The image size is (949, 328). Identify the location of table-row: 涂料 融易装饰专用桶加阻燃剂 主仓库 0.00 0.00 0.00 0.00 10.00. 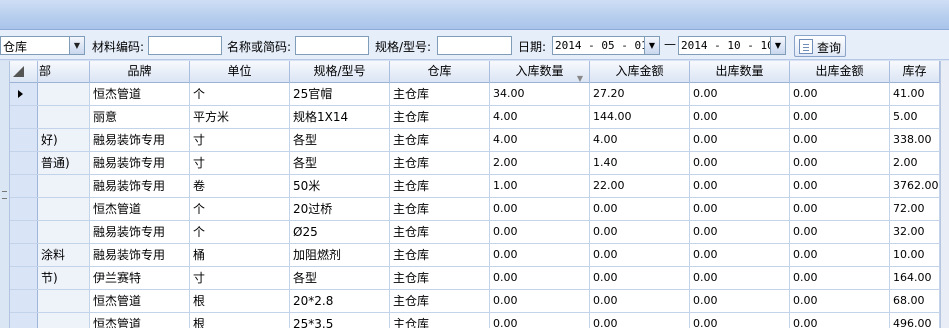
(475, 255).